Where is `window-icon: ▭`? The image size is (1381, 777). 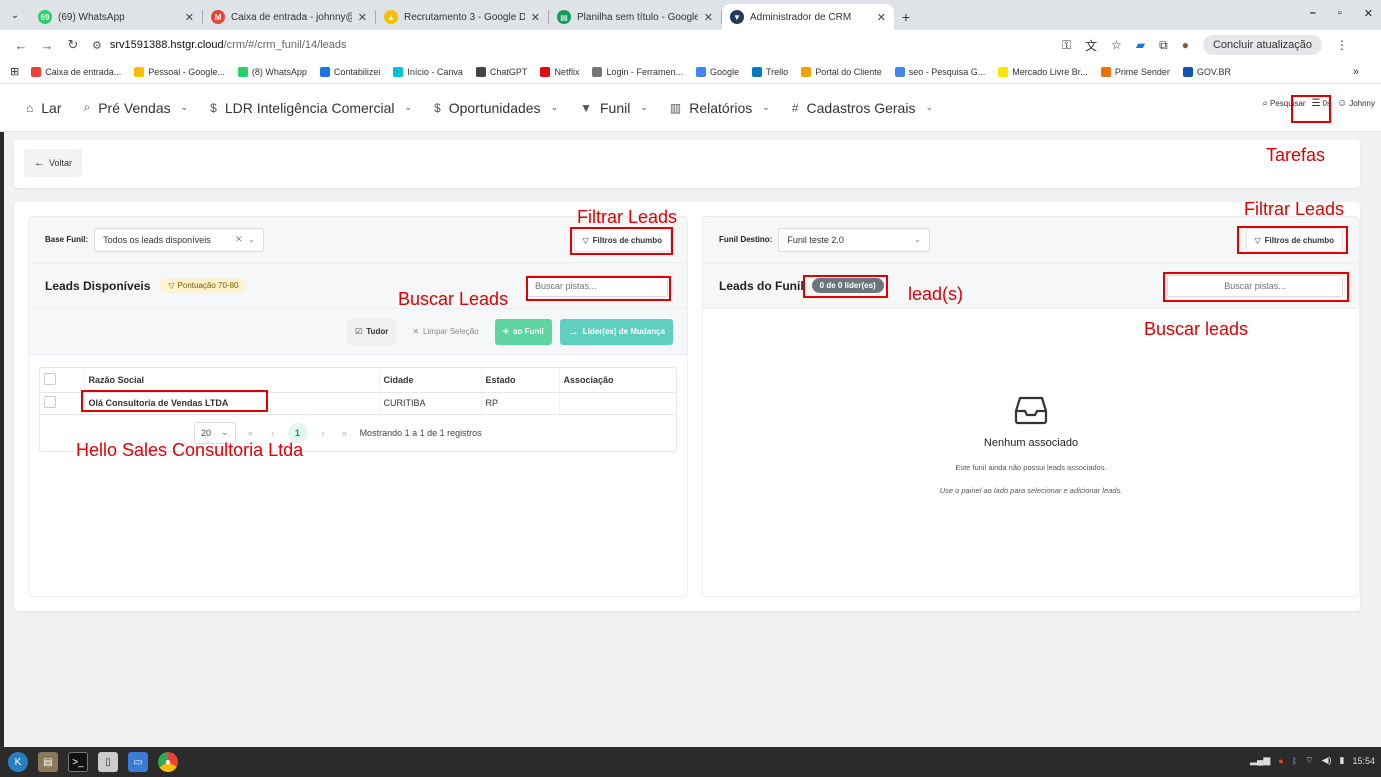 window-icon: ▭ is located at coordinates (138, 762).